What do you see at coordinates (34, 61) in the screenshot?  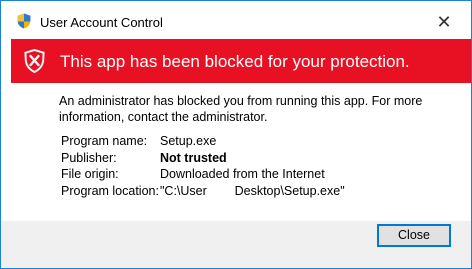 I see `shield-x-icon` at bounding box center [34, 61].